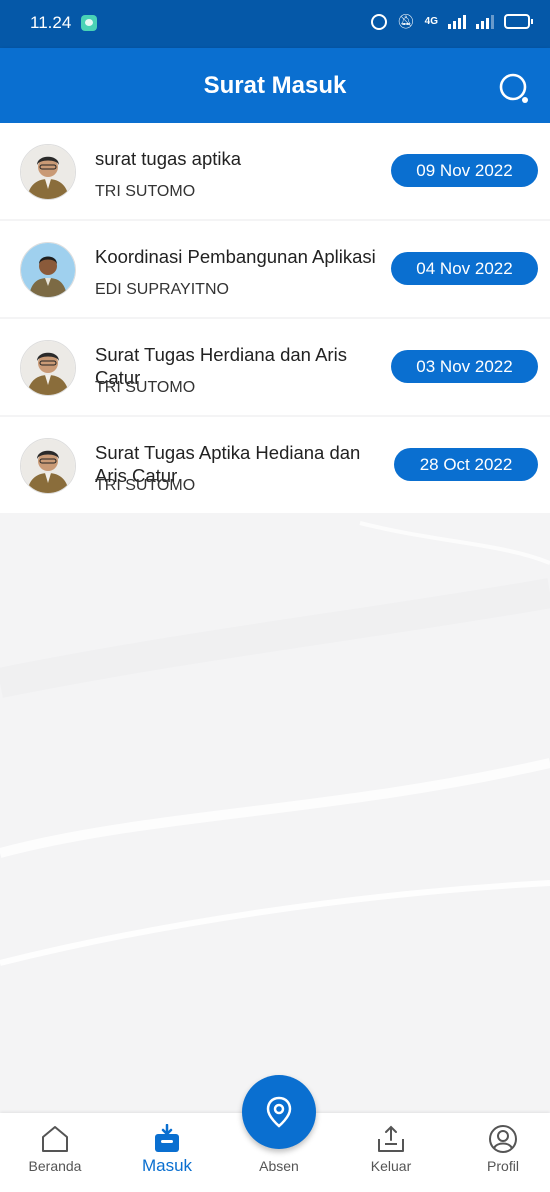  What do you see at coordinates (518, 21) in the screenshot?
I see `battery-icon` at bounding box center [518, 21].